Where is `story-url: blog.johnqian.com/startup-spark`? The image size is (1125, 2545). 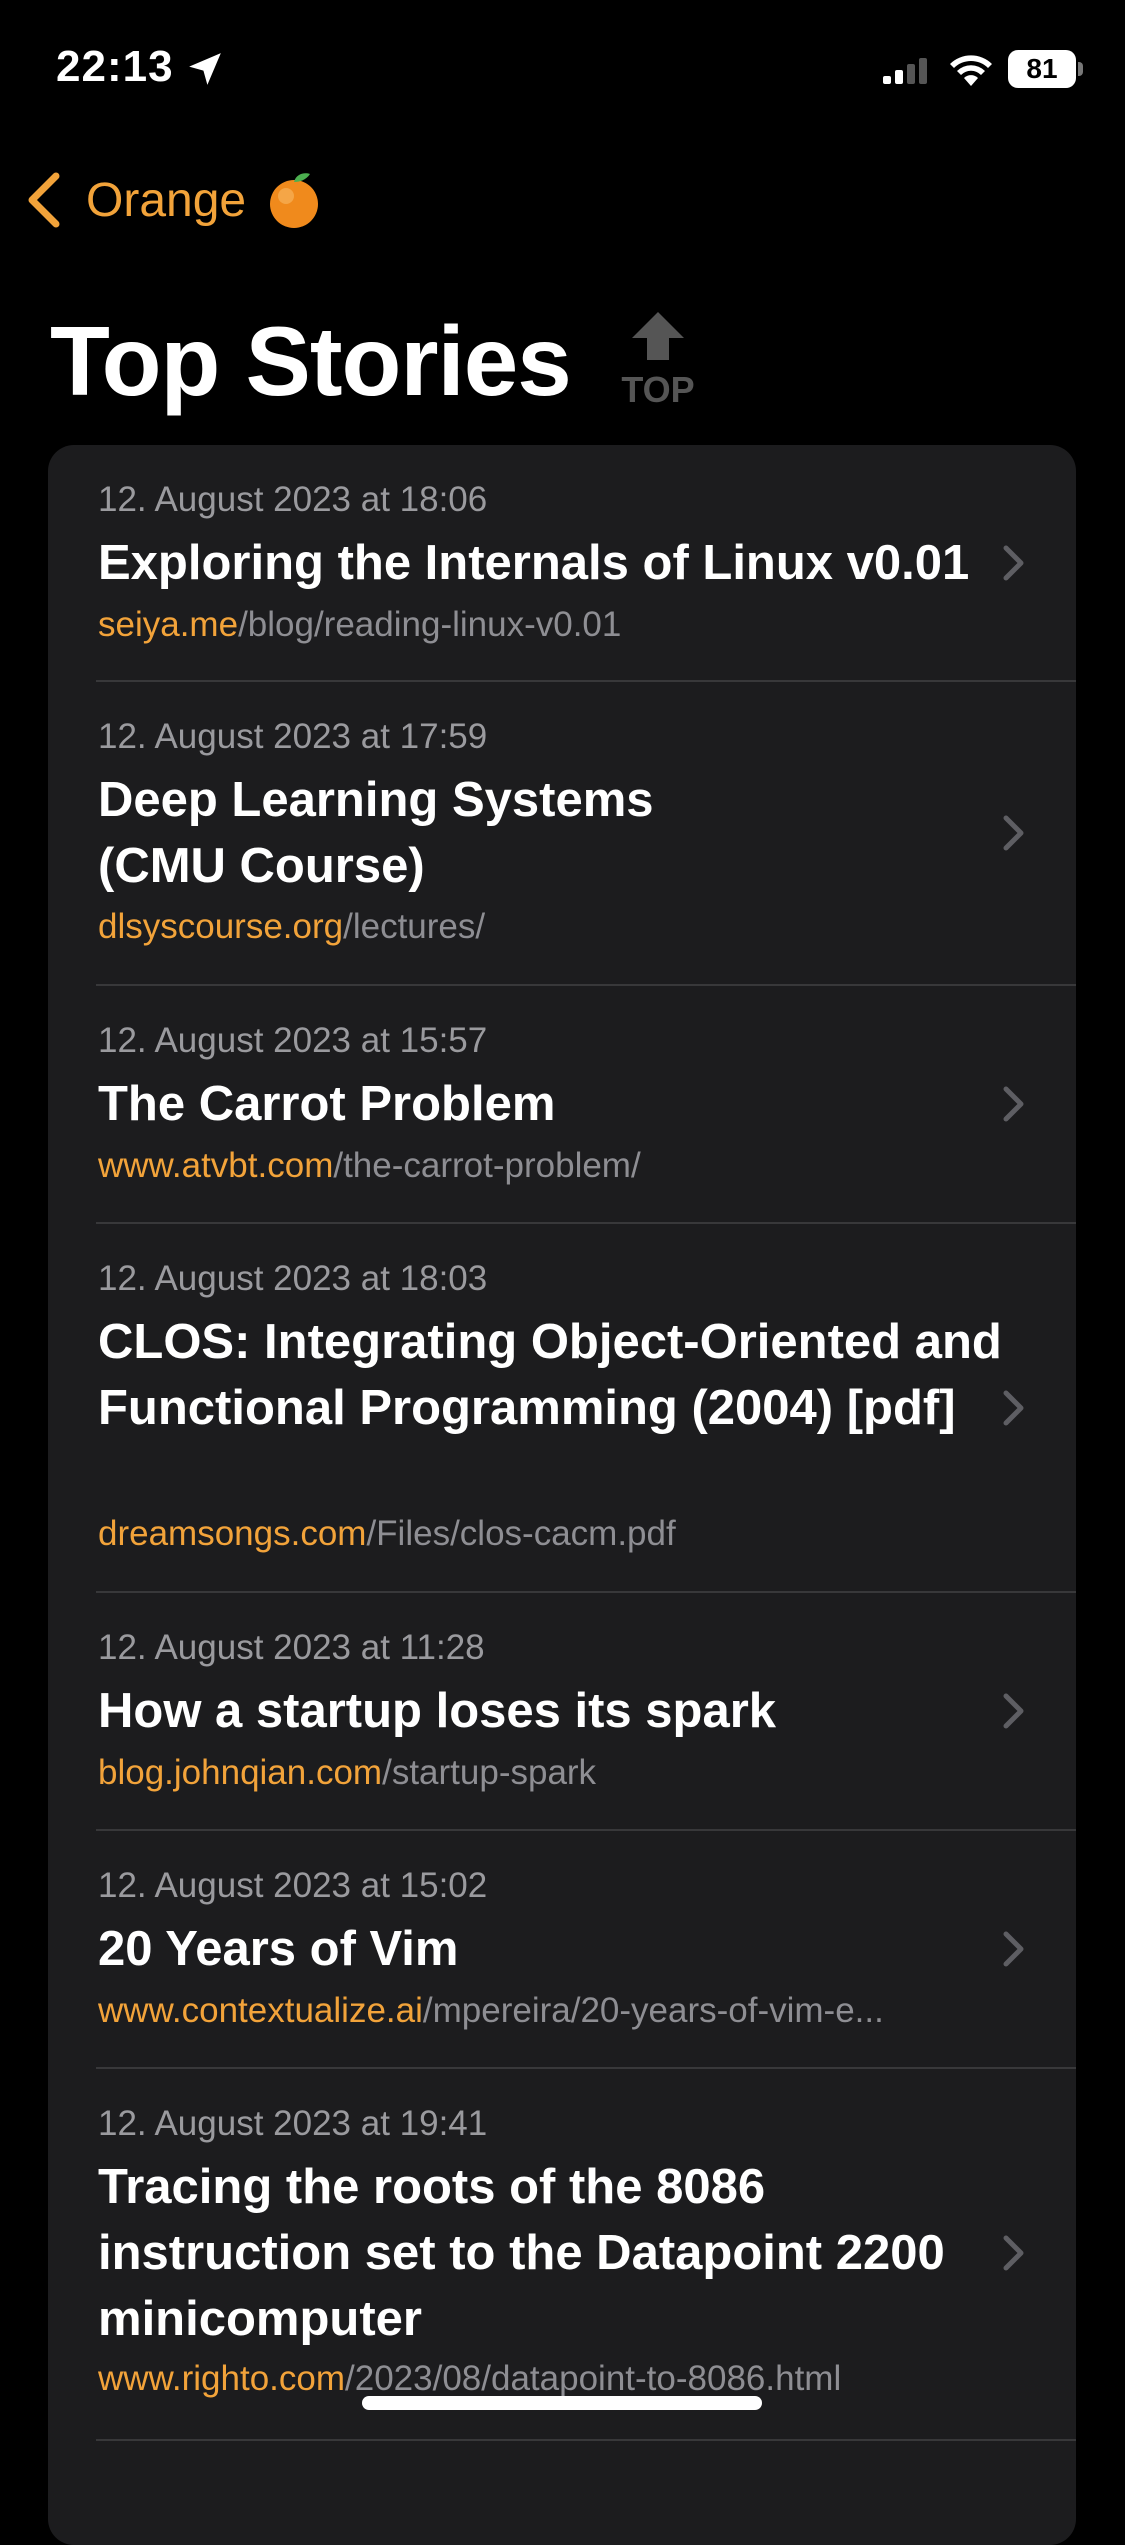 story-url: blog.johnqian.com/startup-spark is located at coordinates (347, 1773).